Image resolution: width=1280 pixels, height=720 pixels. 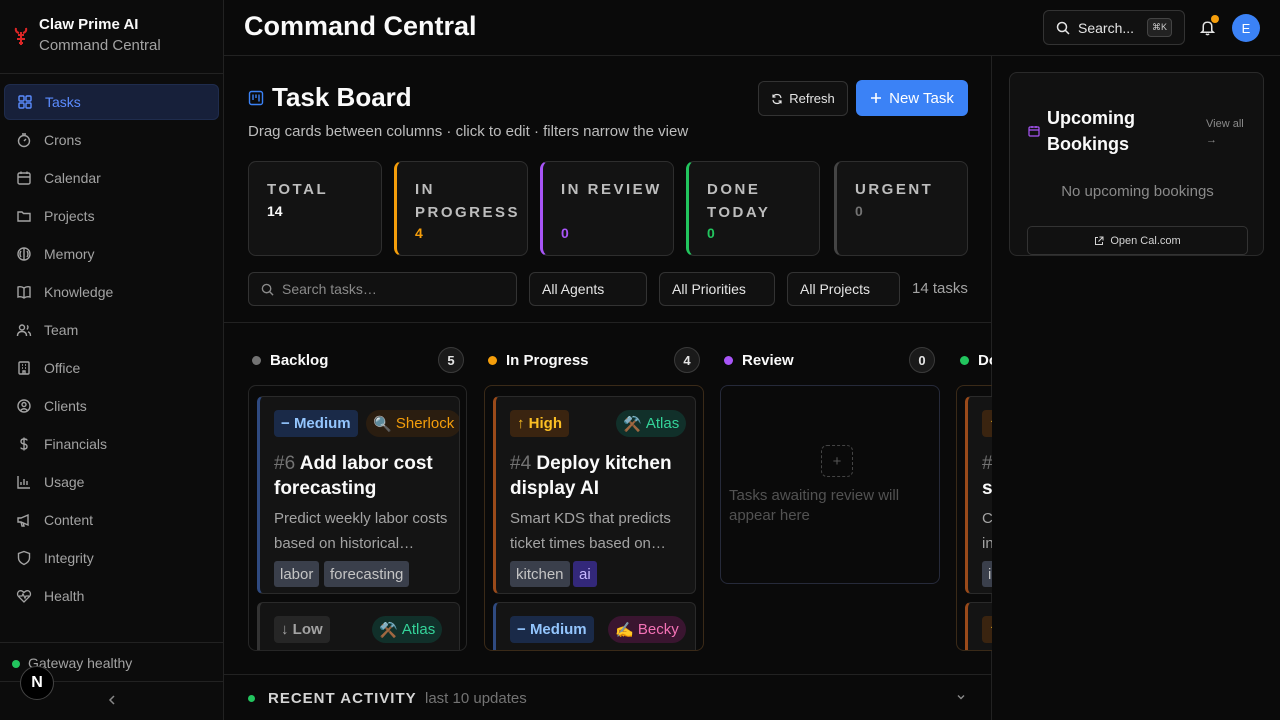 I want to click on sidebar-item-label: Team, so click(x=61, y=330).